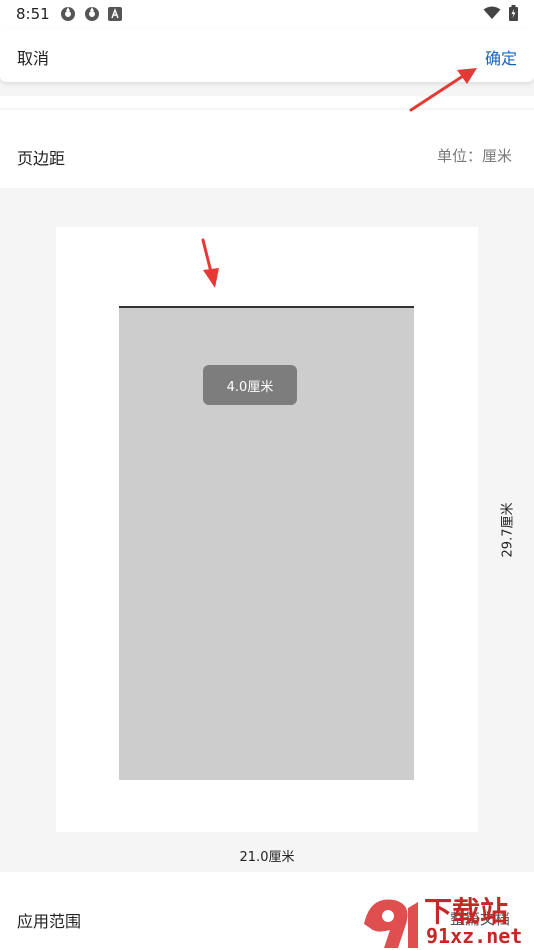  Describe the element at coordinates (267, 14) in the screenshot. I see `status-bar: 8:51` at that location.